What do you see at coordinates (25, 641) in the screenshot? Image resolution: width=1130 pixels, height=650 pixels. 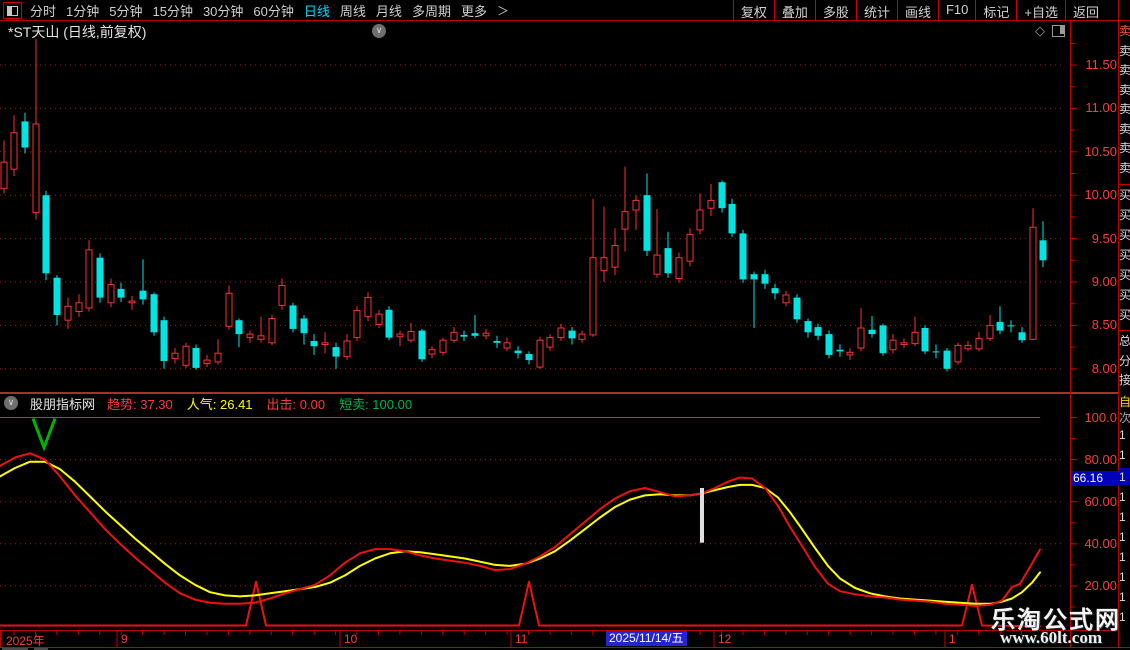 I see `year-label: 2025年` at bounding box center [25, 641].